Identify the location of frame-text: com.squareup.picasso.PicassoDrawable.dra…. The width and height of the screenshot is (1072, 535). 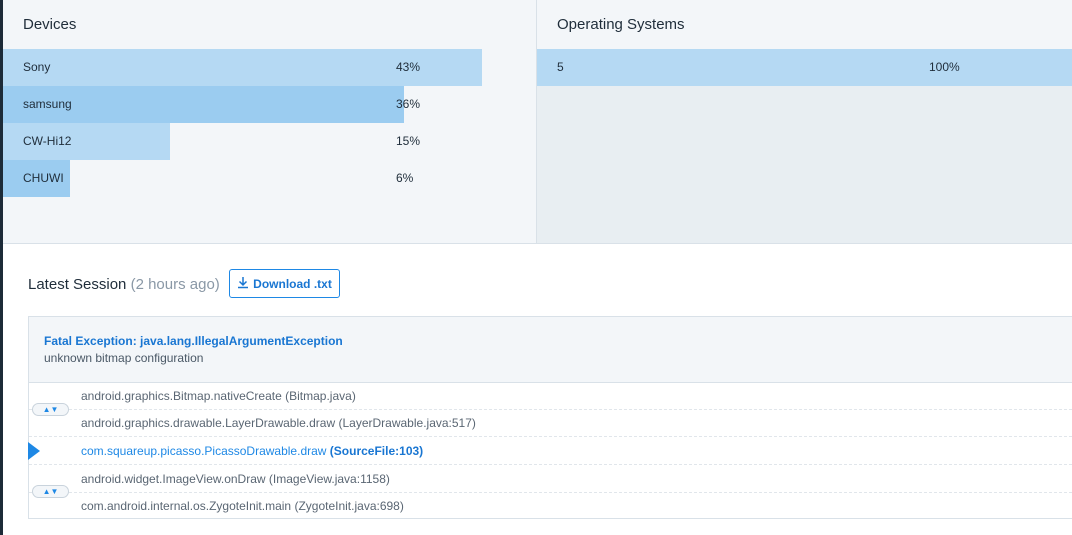
(252, 451).